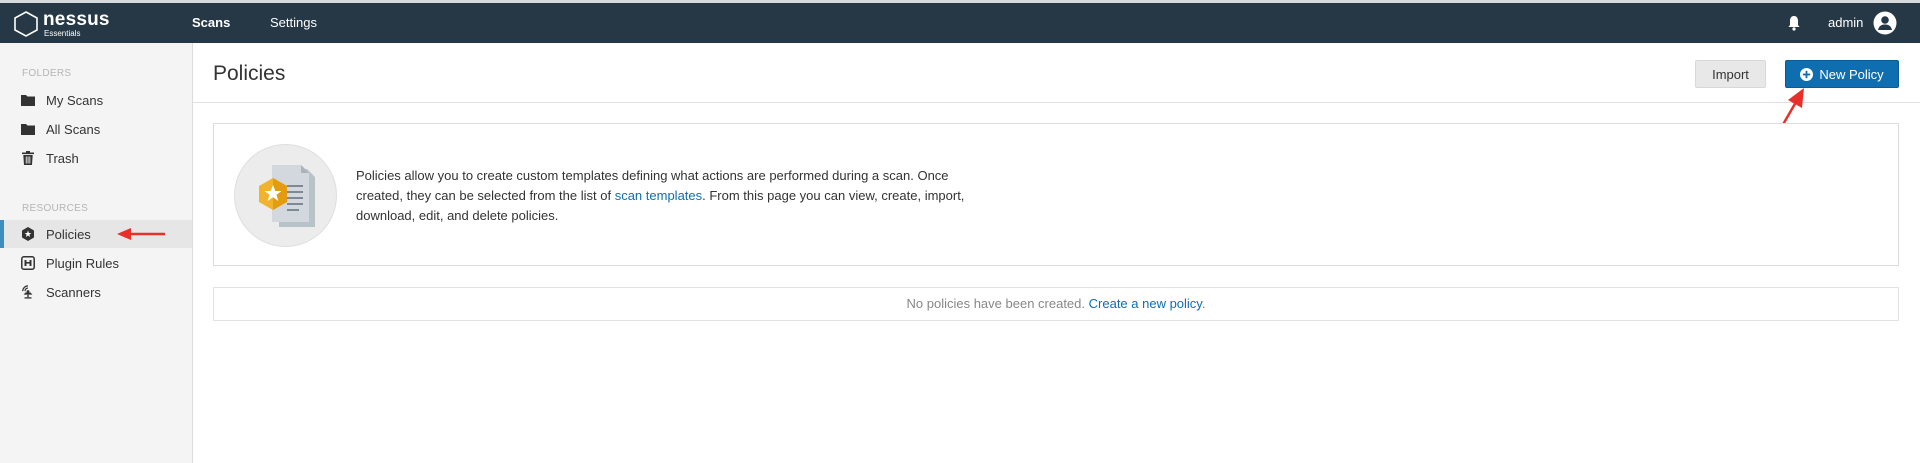 The width and height of the screenshot is (1920, 463). I want to click on nessus-logo: nessus Essentials, so click(67, 24).